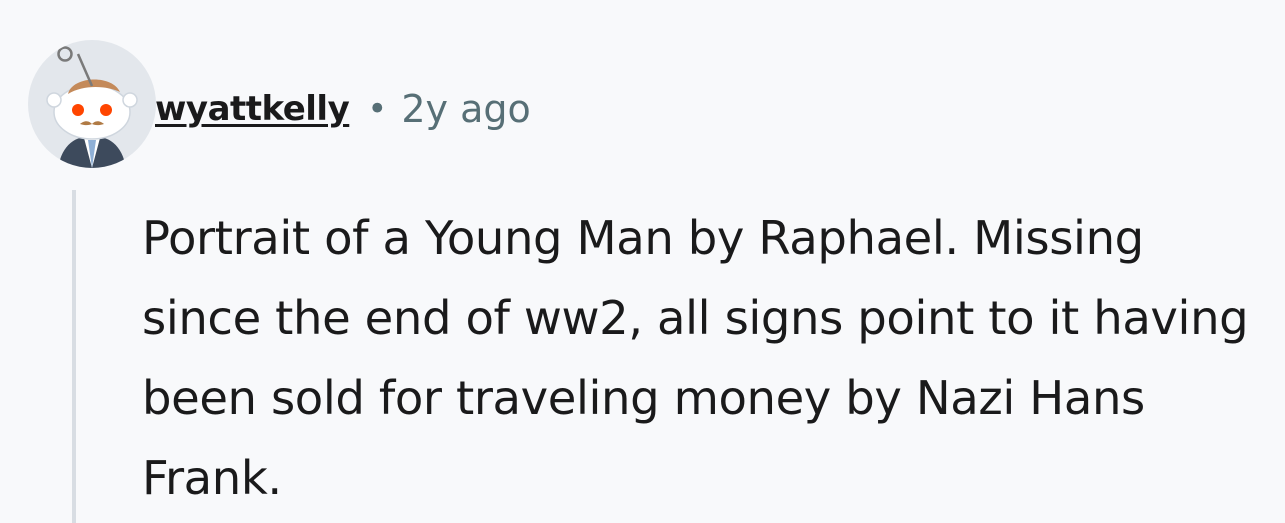 This screenshot has width=1285, height=523. What do you see at coordinates (465, 109) in the screenshot?
I see `timestamp: 2y ago` at bounding box center [465, 109].